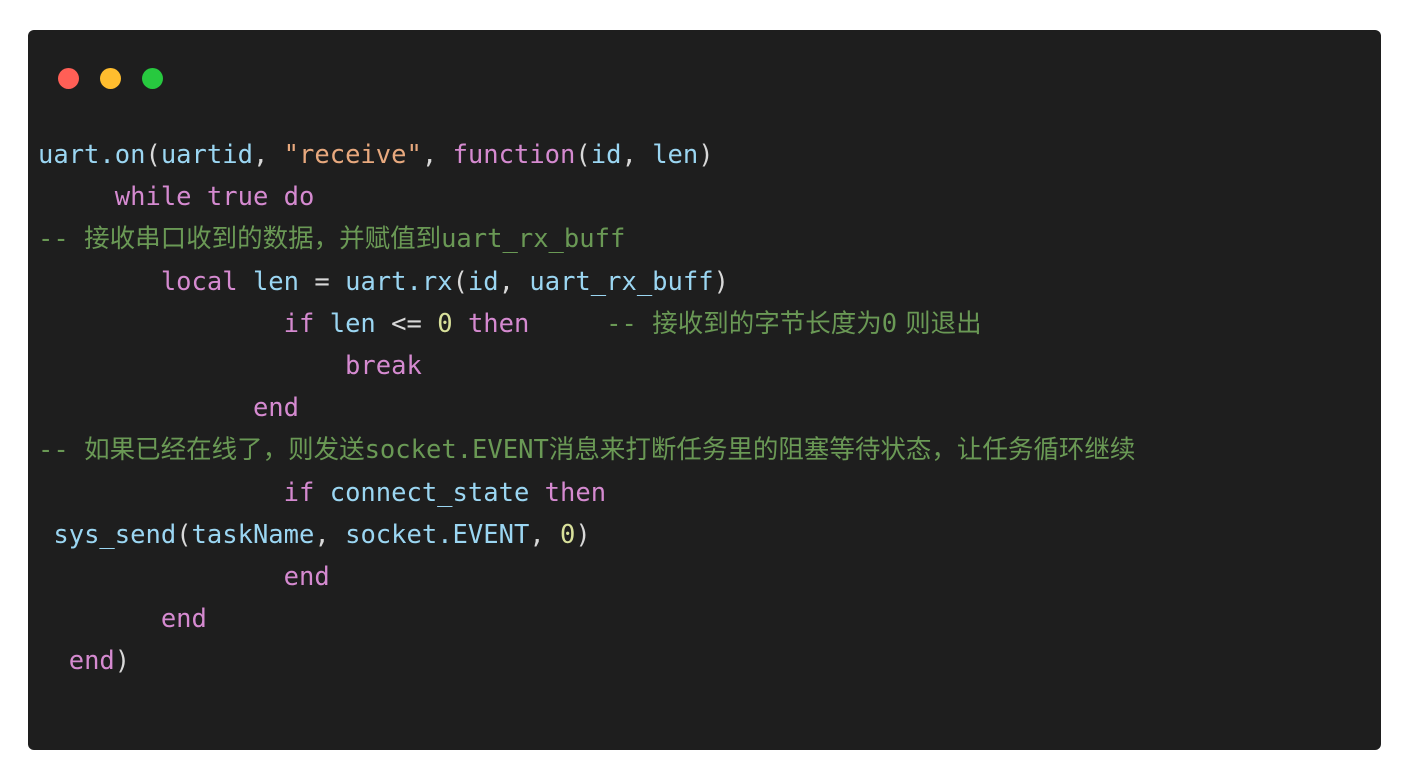 This screenshot has width=1414, height=776. What do you see at coordinates (263, 239) in the screenshot?
I see `code-token: 接收串口收到的数据，并赋值到` at bounding box center [263, 239].